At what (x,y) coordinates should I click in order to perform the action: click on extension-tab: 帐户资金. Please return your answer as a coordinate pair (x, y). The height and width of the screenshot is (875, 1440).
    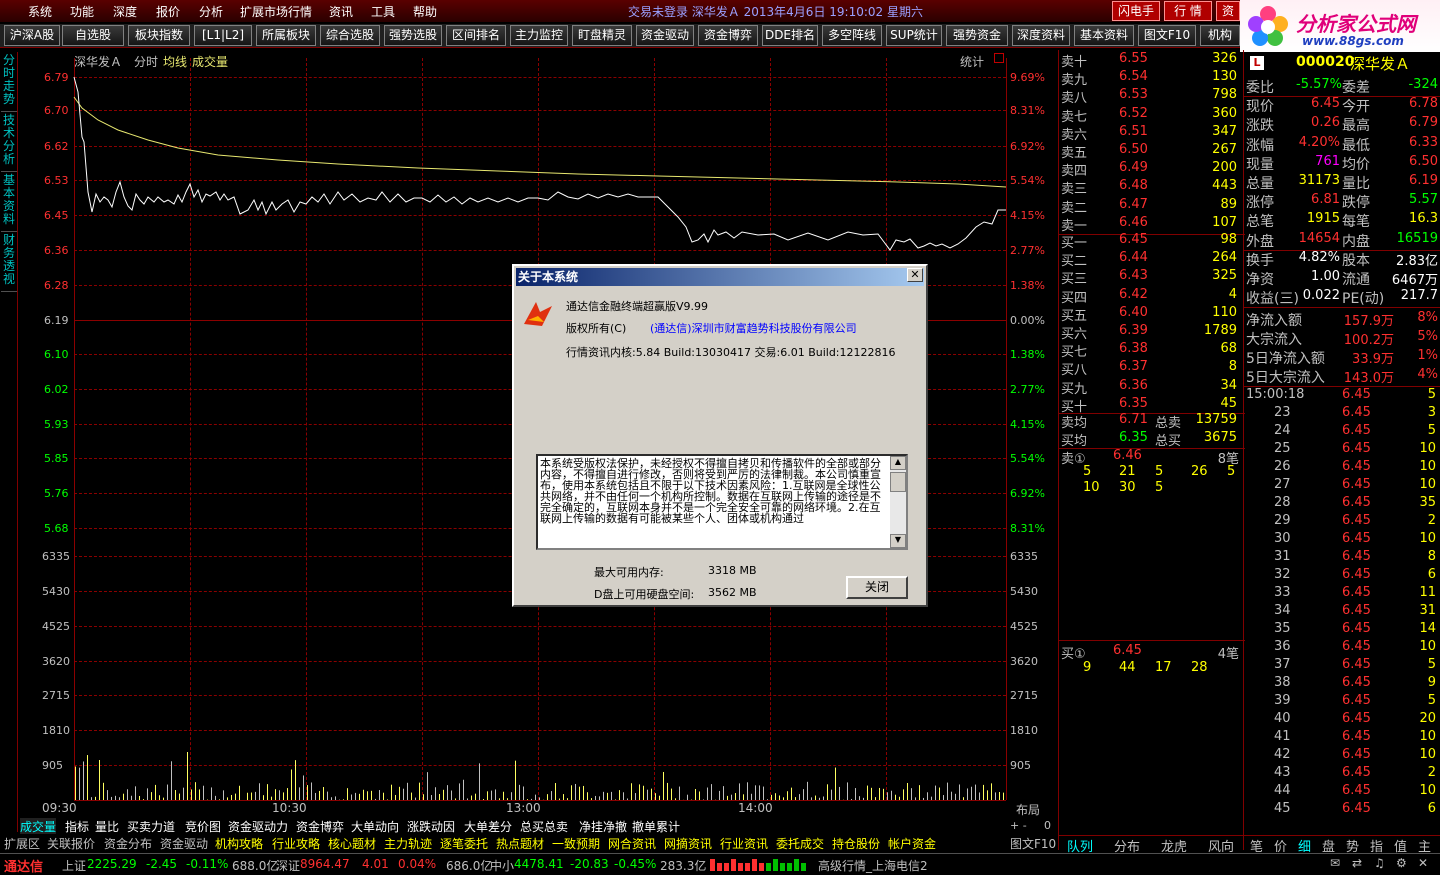
    Looking at the image, I should click on (912, 843).